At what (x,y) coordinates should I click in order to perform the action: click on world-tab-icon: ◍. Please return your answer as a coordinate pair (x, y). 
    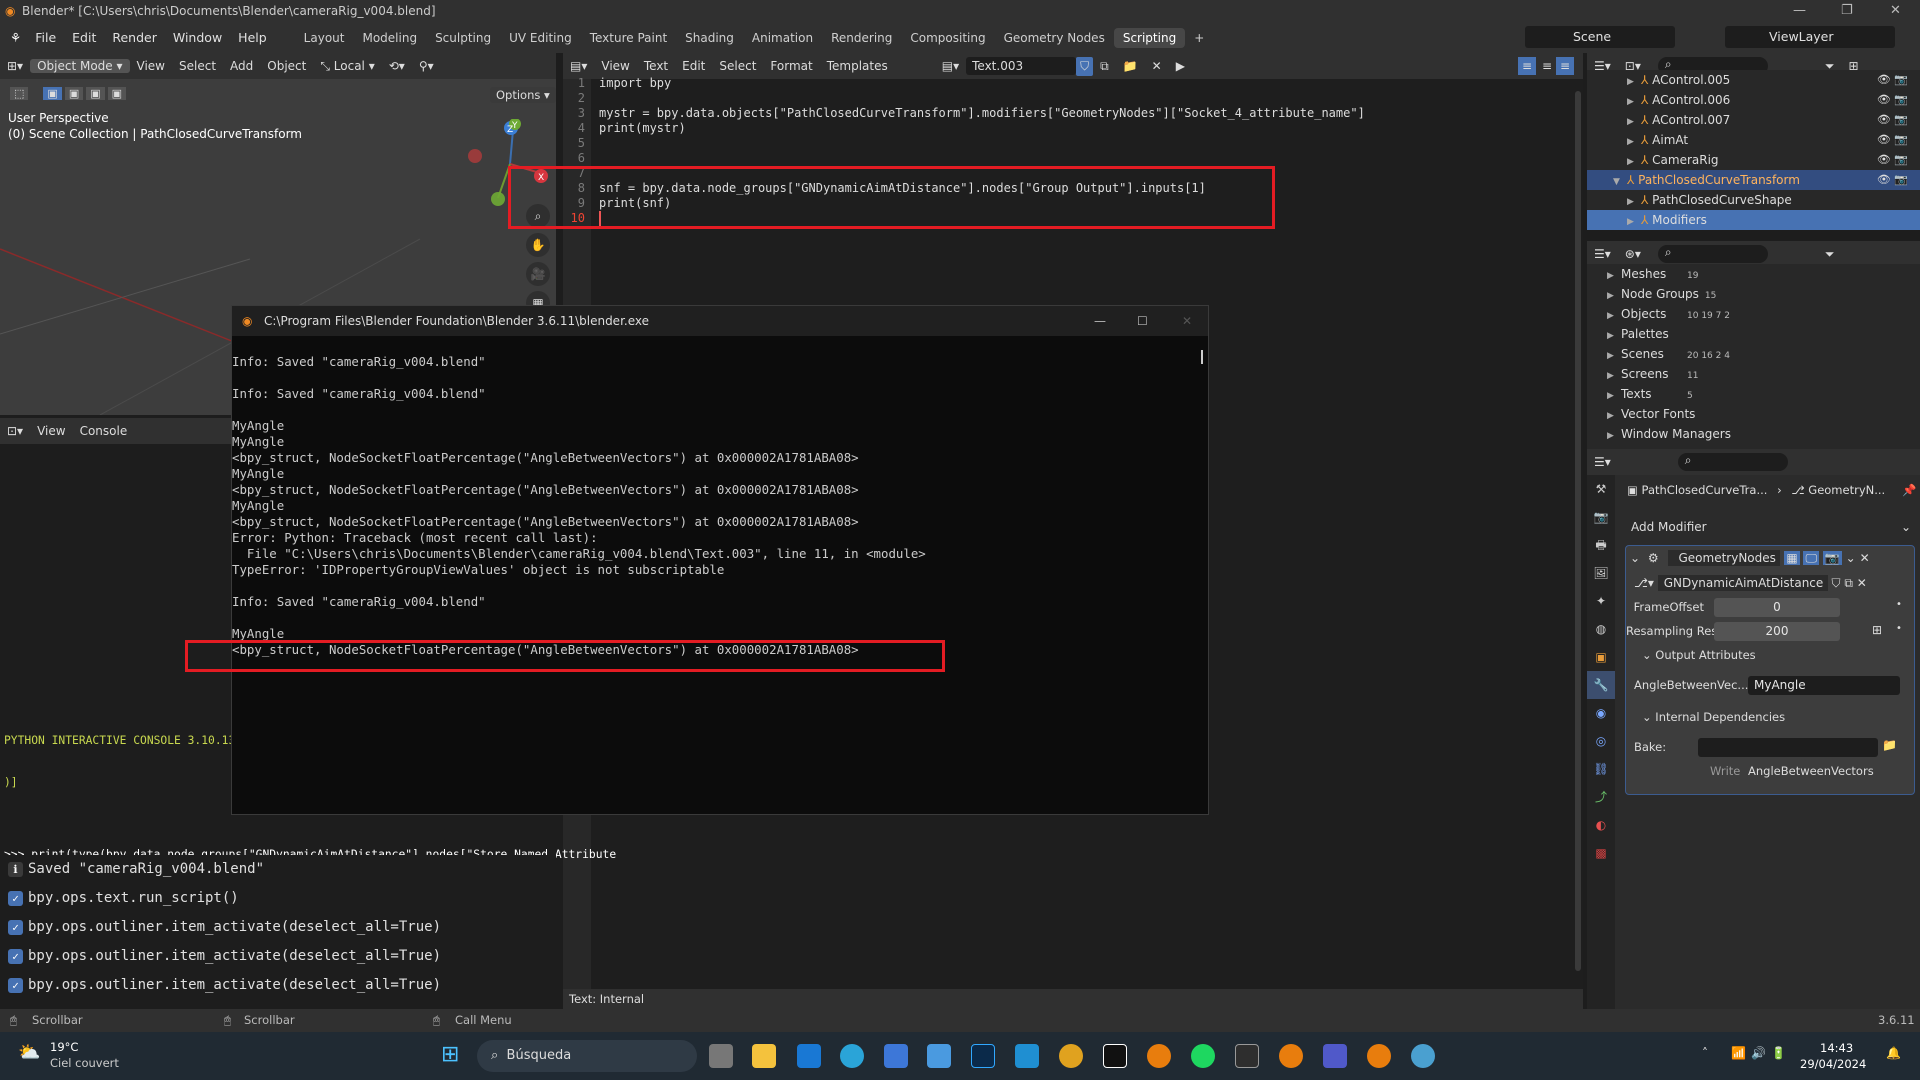
    Looking at the image, I should click on (1601, 629).